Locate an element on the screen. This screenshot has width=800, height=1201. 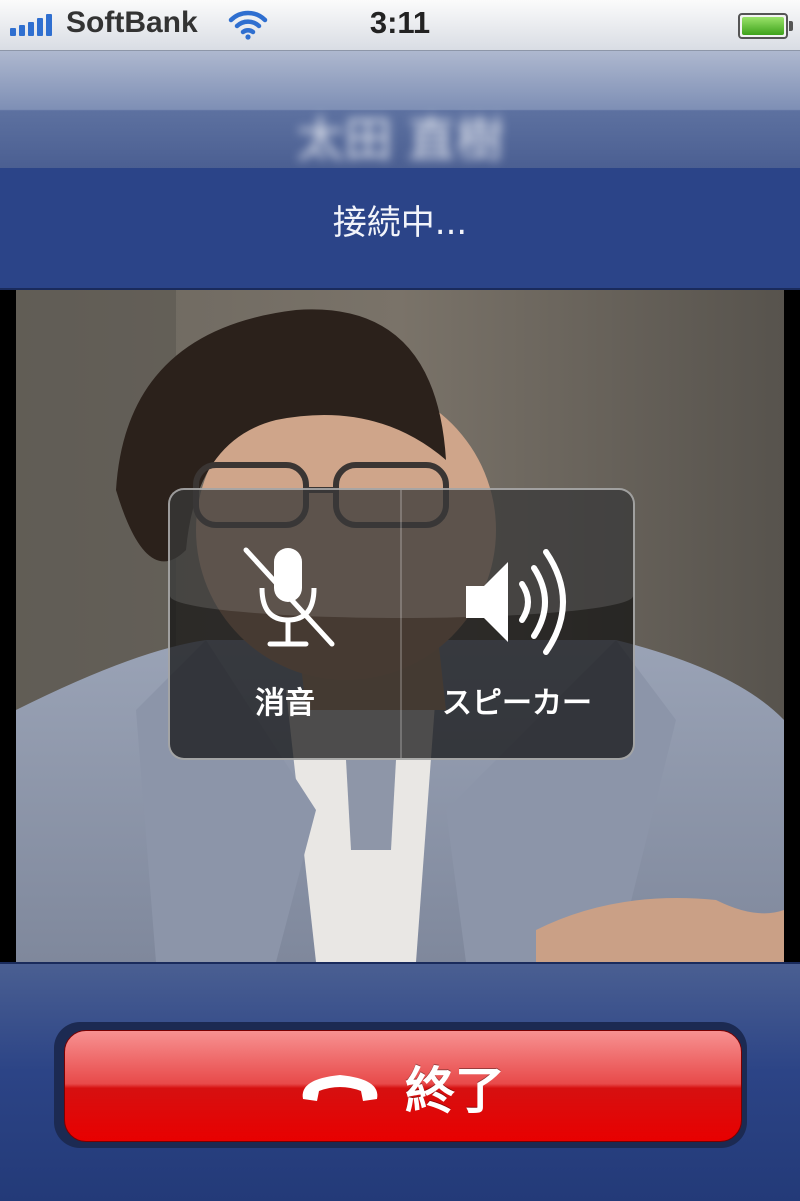
speaker-button: スピーカー is located at coordinates (517, 624).